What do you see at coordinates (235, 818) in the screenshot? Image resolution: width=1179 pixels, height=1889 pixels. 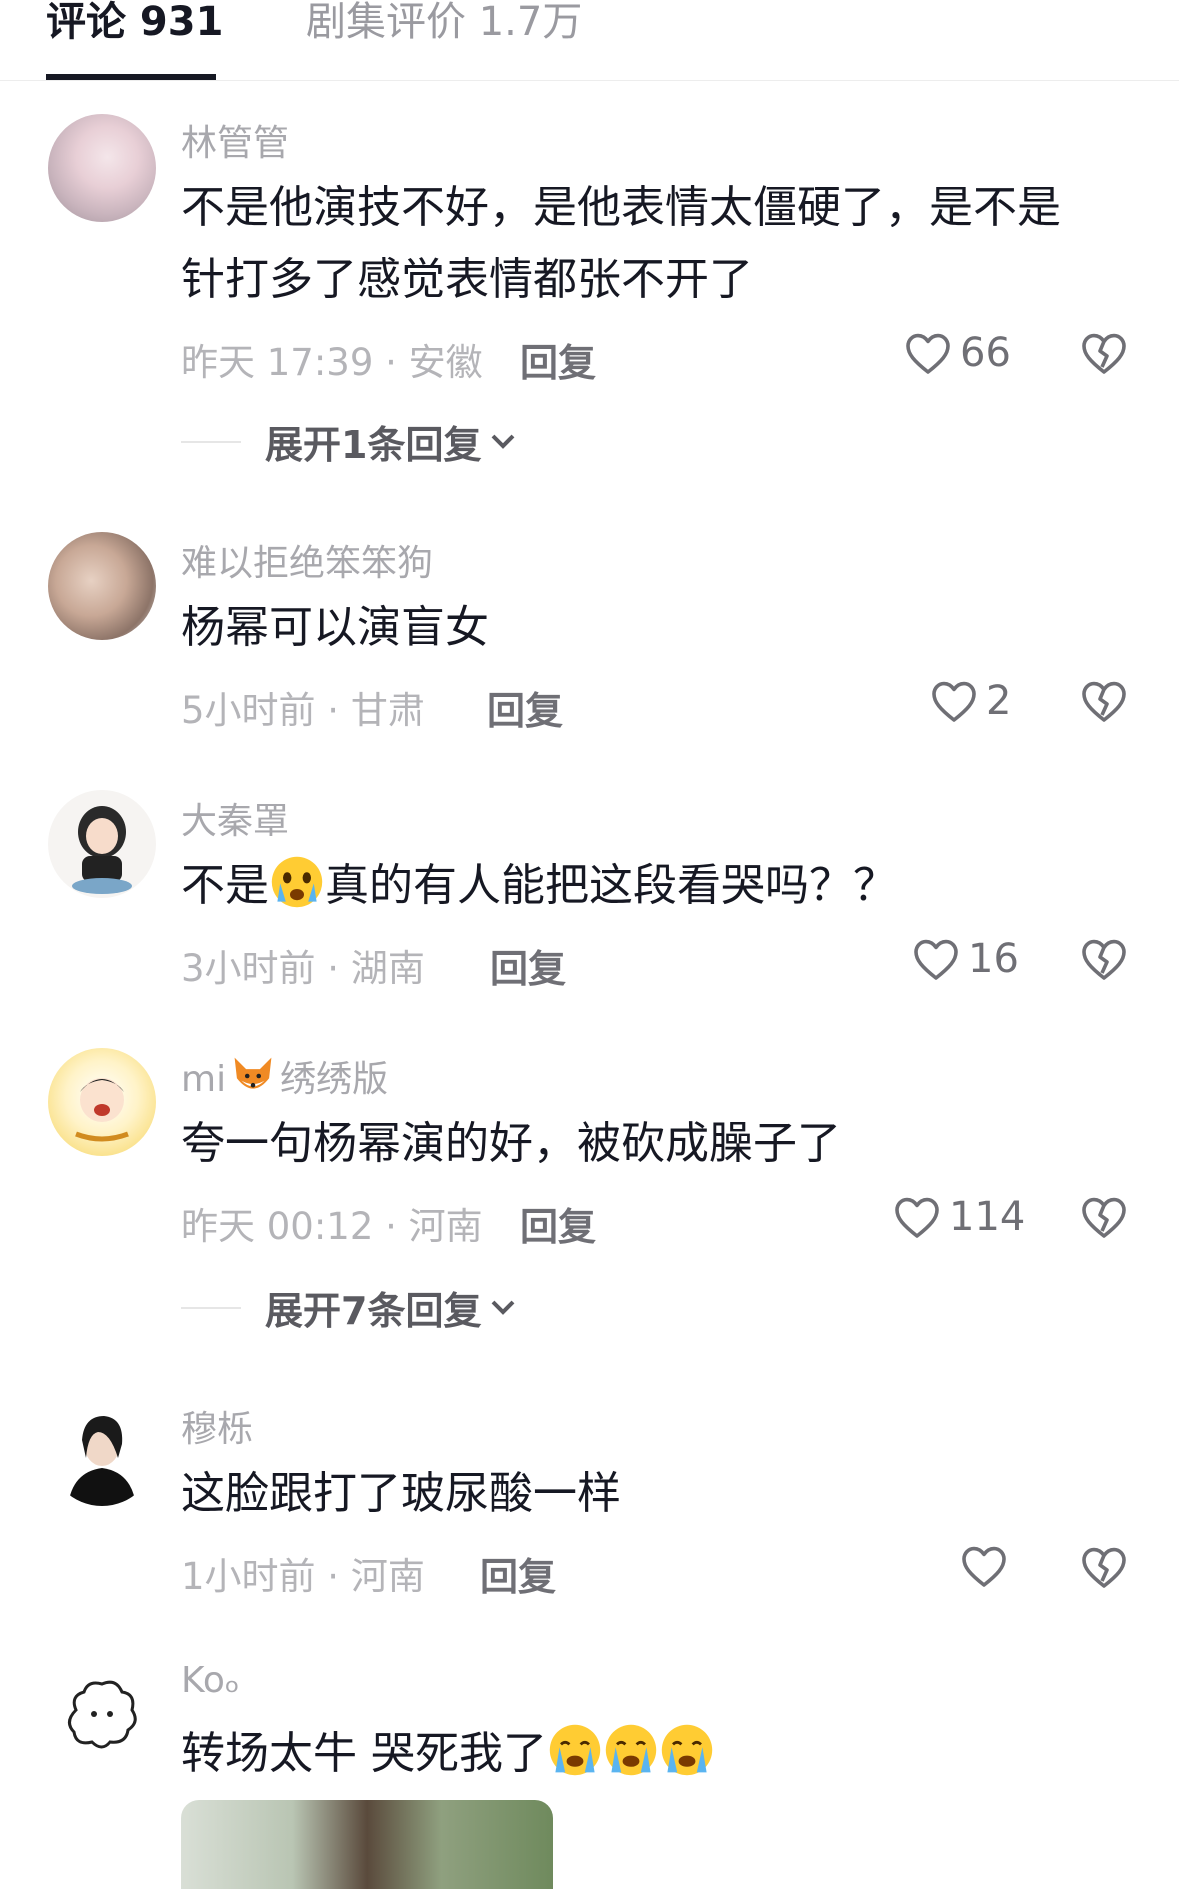 I see `comment-username: 大秦罩` at bounding box center [235, 818].